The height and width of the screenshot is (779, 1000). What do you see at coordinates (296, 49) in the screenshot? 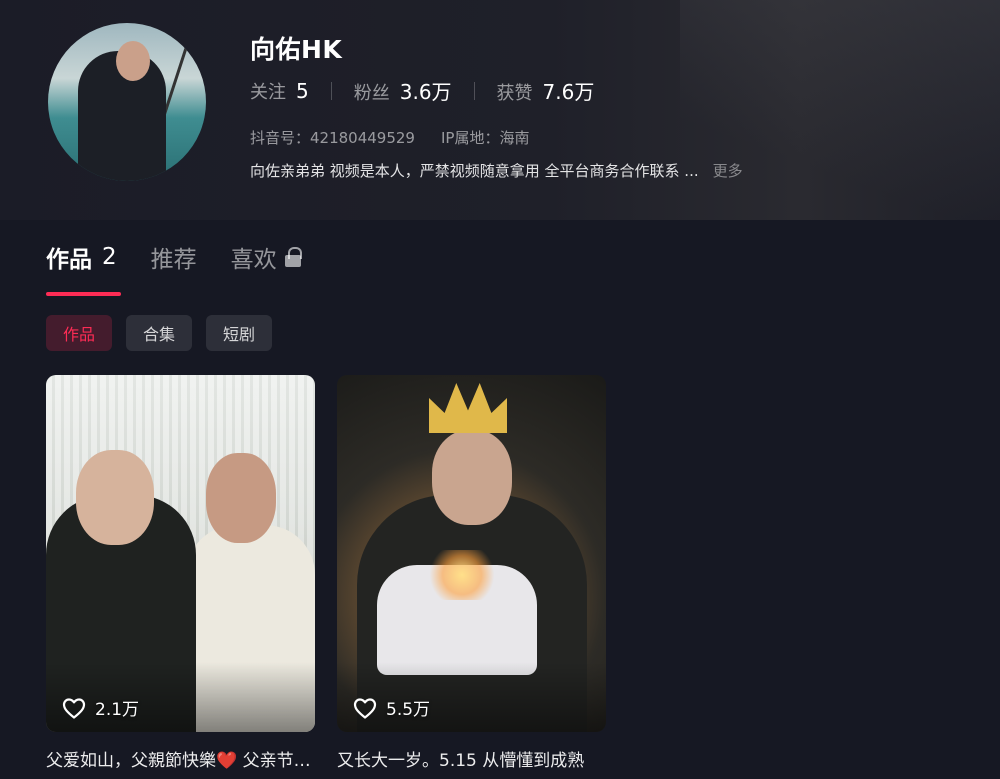
I see `profile-nickname: 向佑HK` at bounding box center [296, 49].